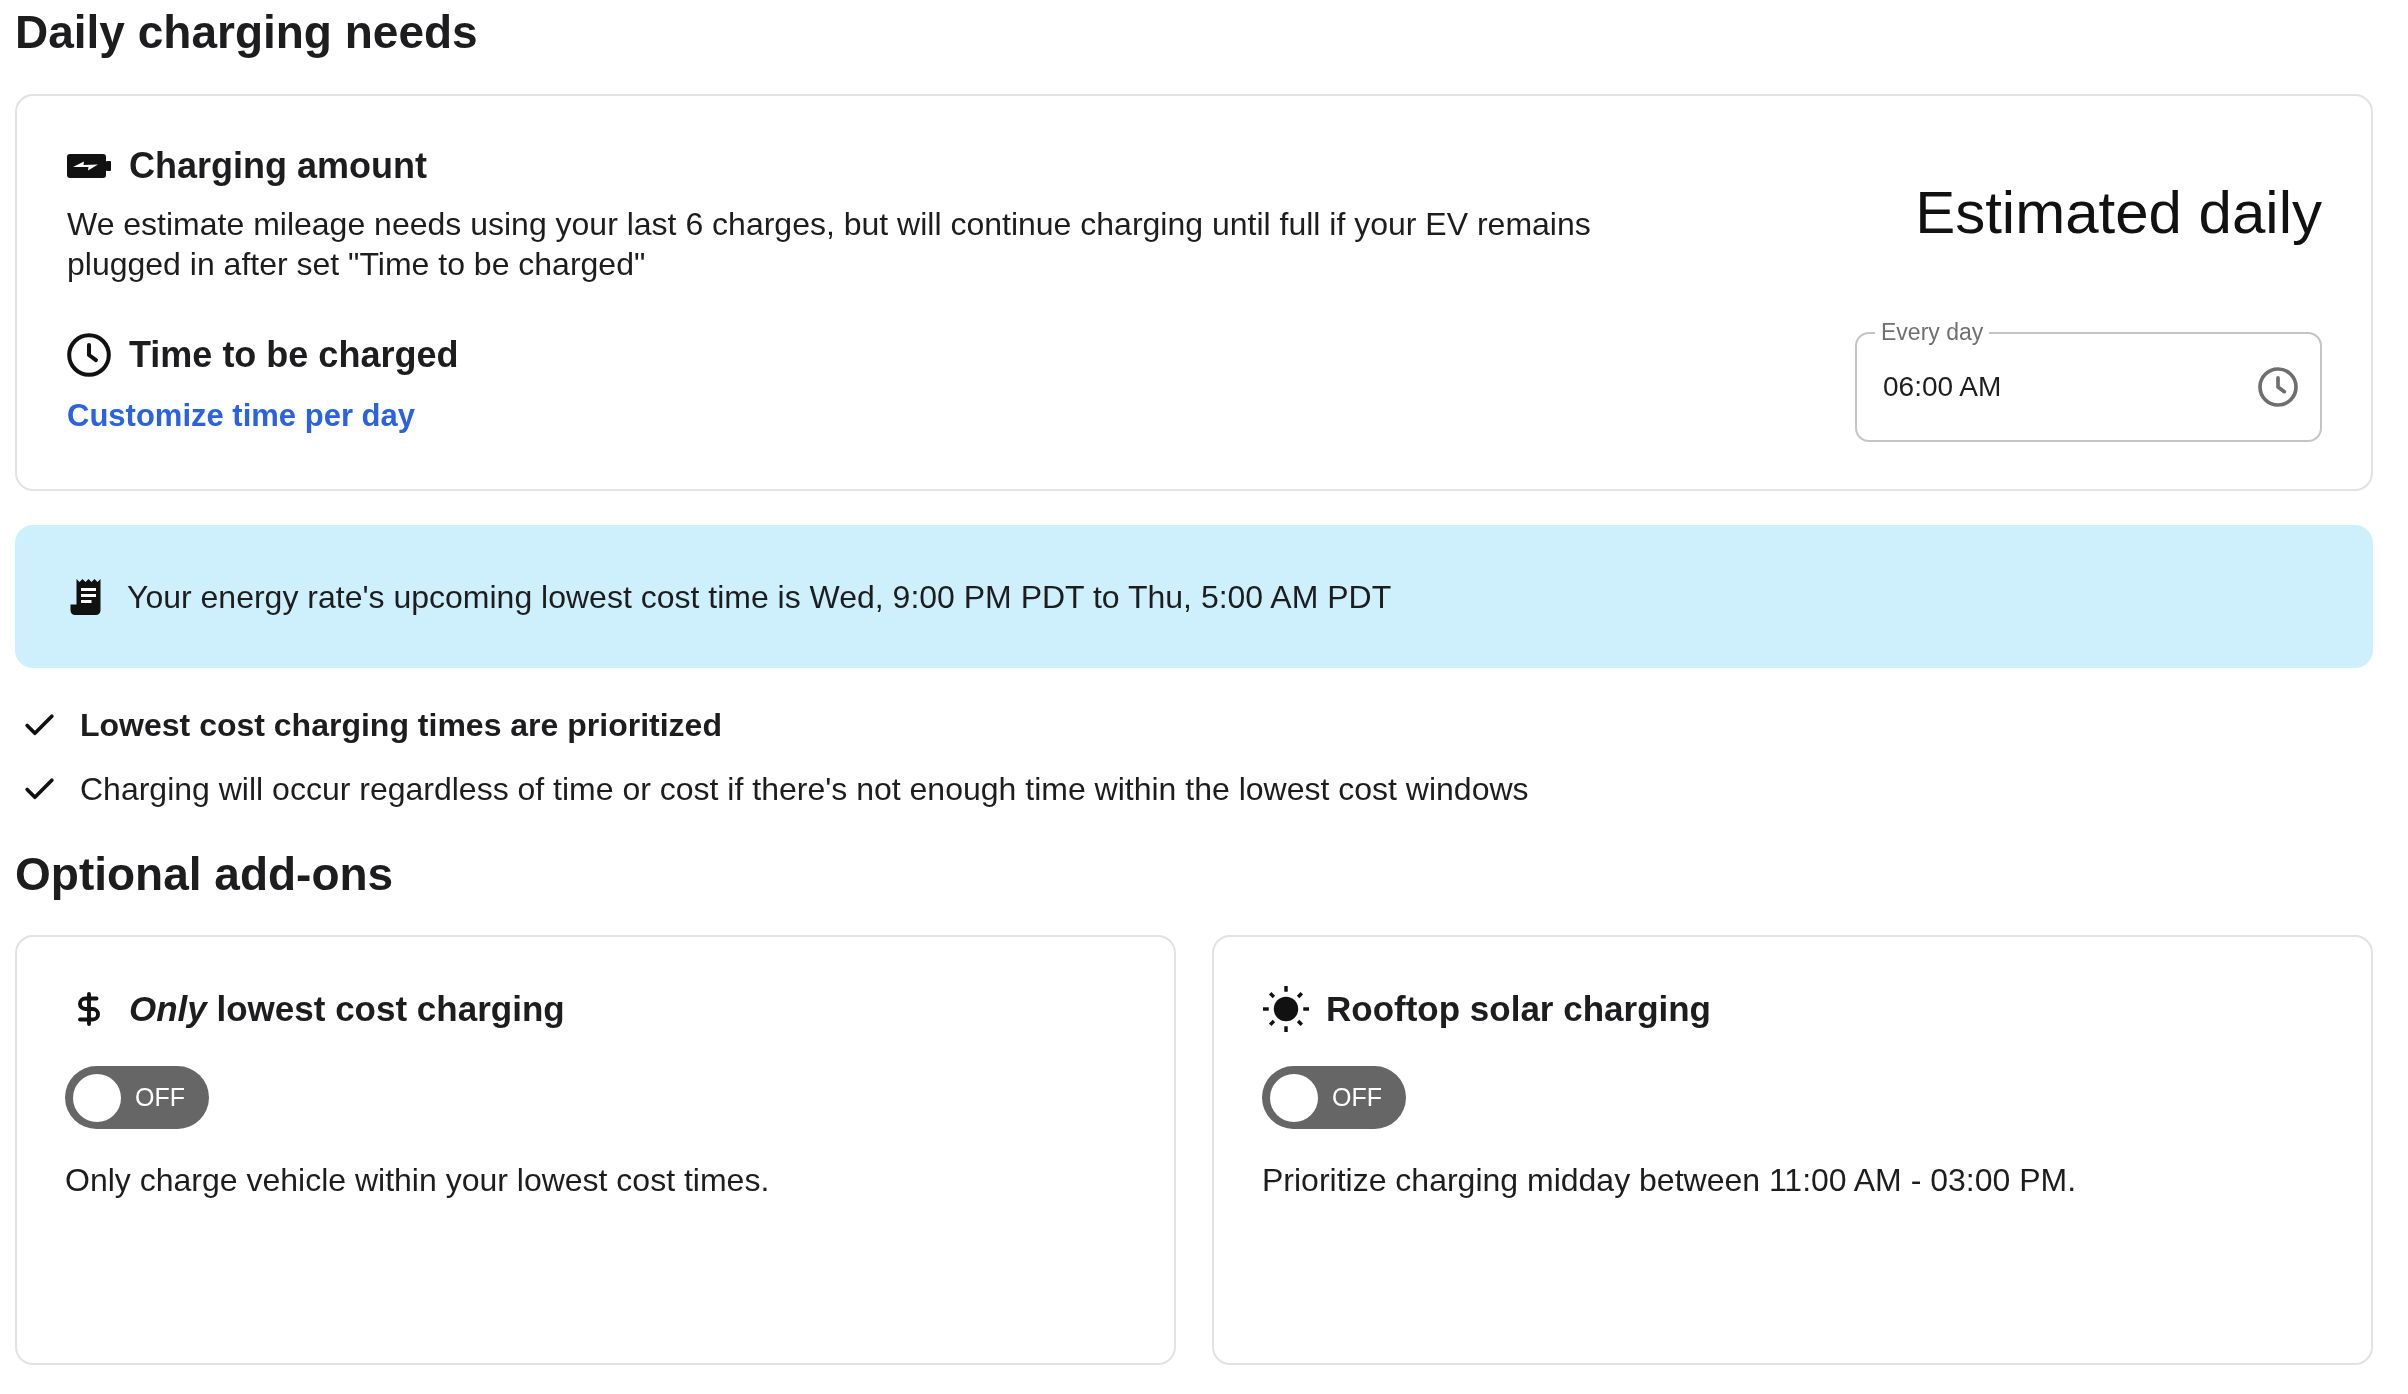  What do you see at coordinates (1518, 1009) in the screenshot?
I see `addon-title: Rooftop solar charging` at bounding box center [1518, 1009].